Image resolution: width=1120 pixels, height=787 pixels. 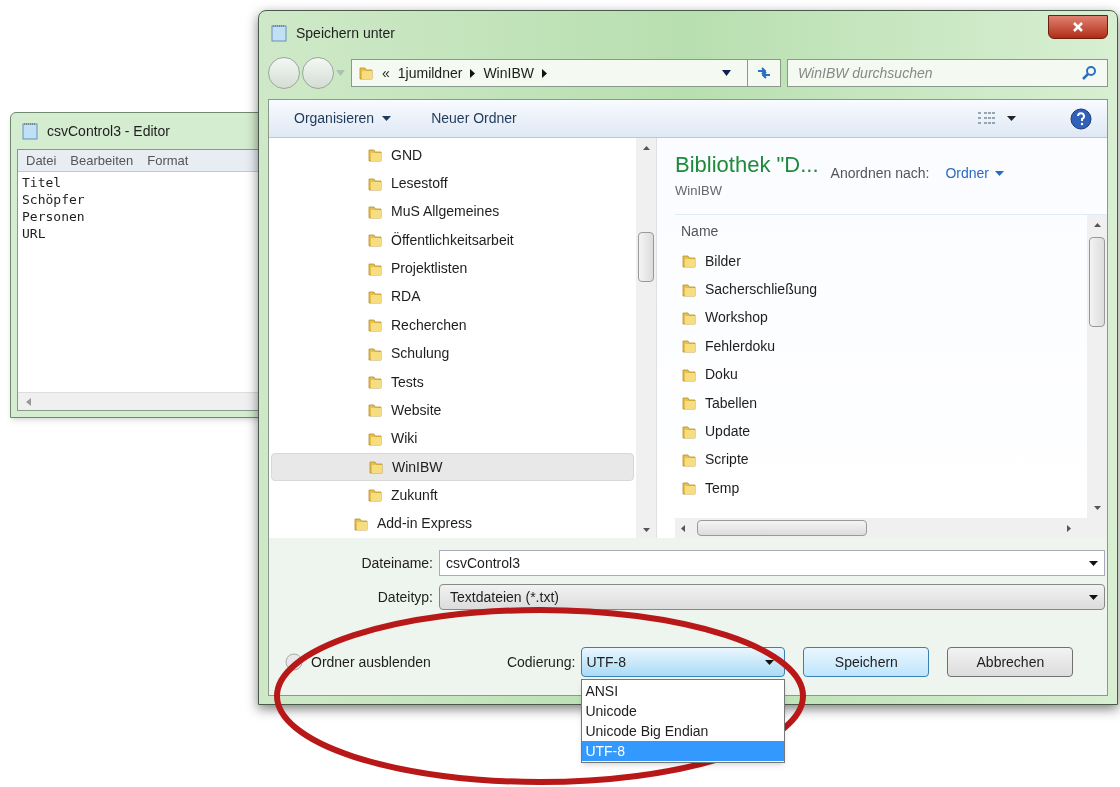 What do you see at coordinates (683, 662) in the screenshot?
I see `encoding-dropdown: UTF-8` at bounding box center [683, 662].